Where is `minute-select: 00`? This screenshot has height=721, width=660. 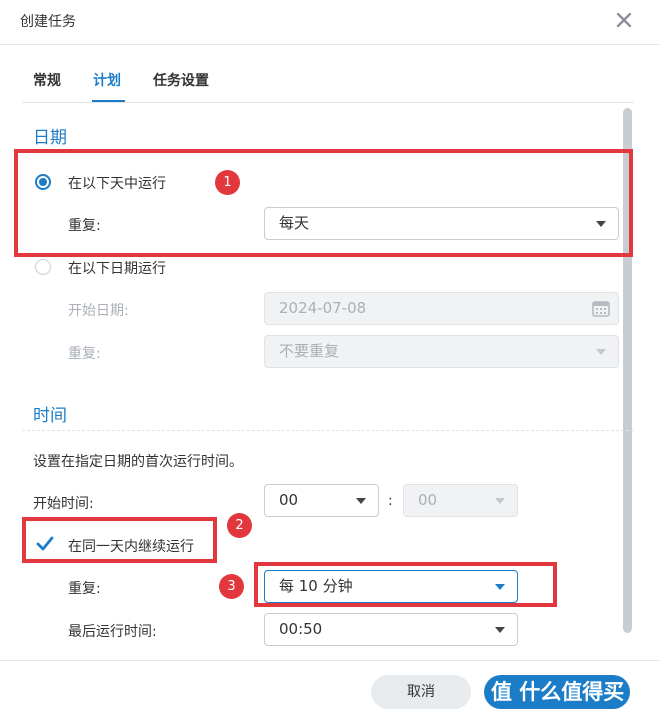 minute-select: 00 is located at coordinates (460, 500).